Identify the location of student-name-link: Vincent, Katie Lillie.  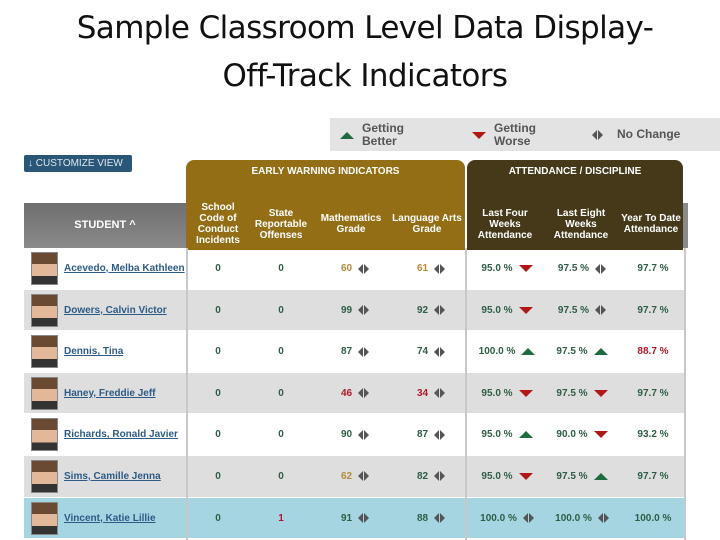
(134, 518).